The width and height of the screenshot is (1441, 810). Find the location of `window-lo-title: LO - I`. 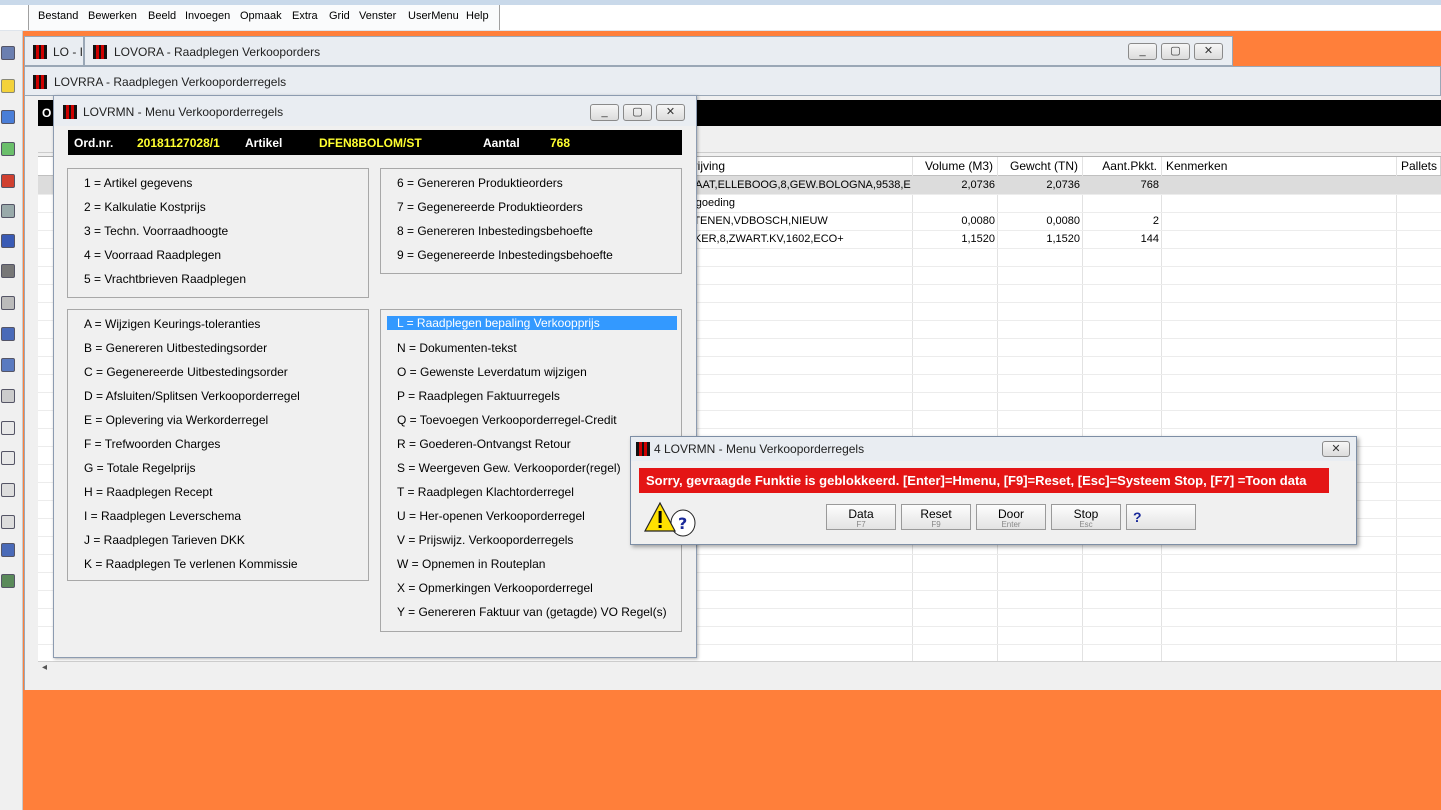

window-lo-title: LO - I is located at coordinates (68, 52).